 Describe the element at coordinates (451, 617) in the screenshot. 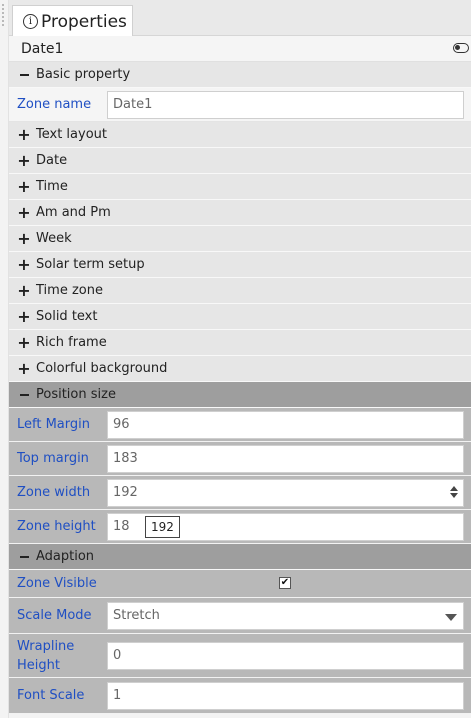

I see `chevron-down-icon` at that location.